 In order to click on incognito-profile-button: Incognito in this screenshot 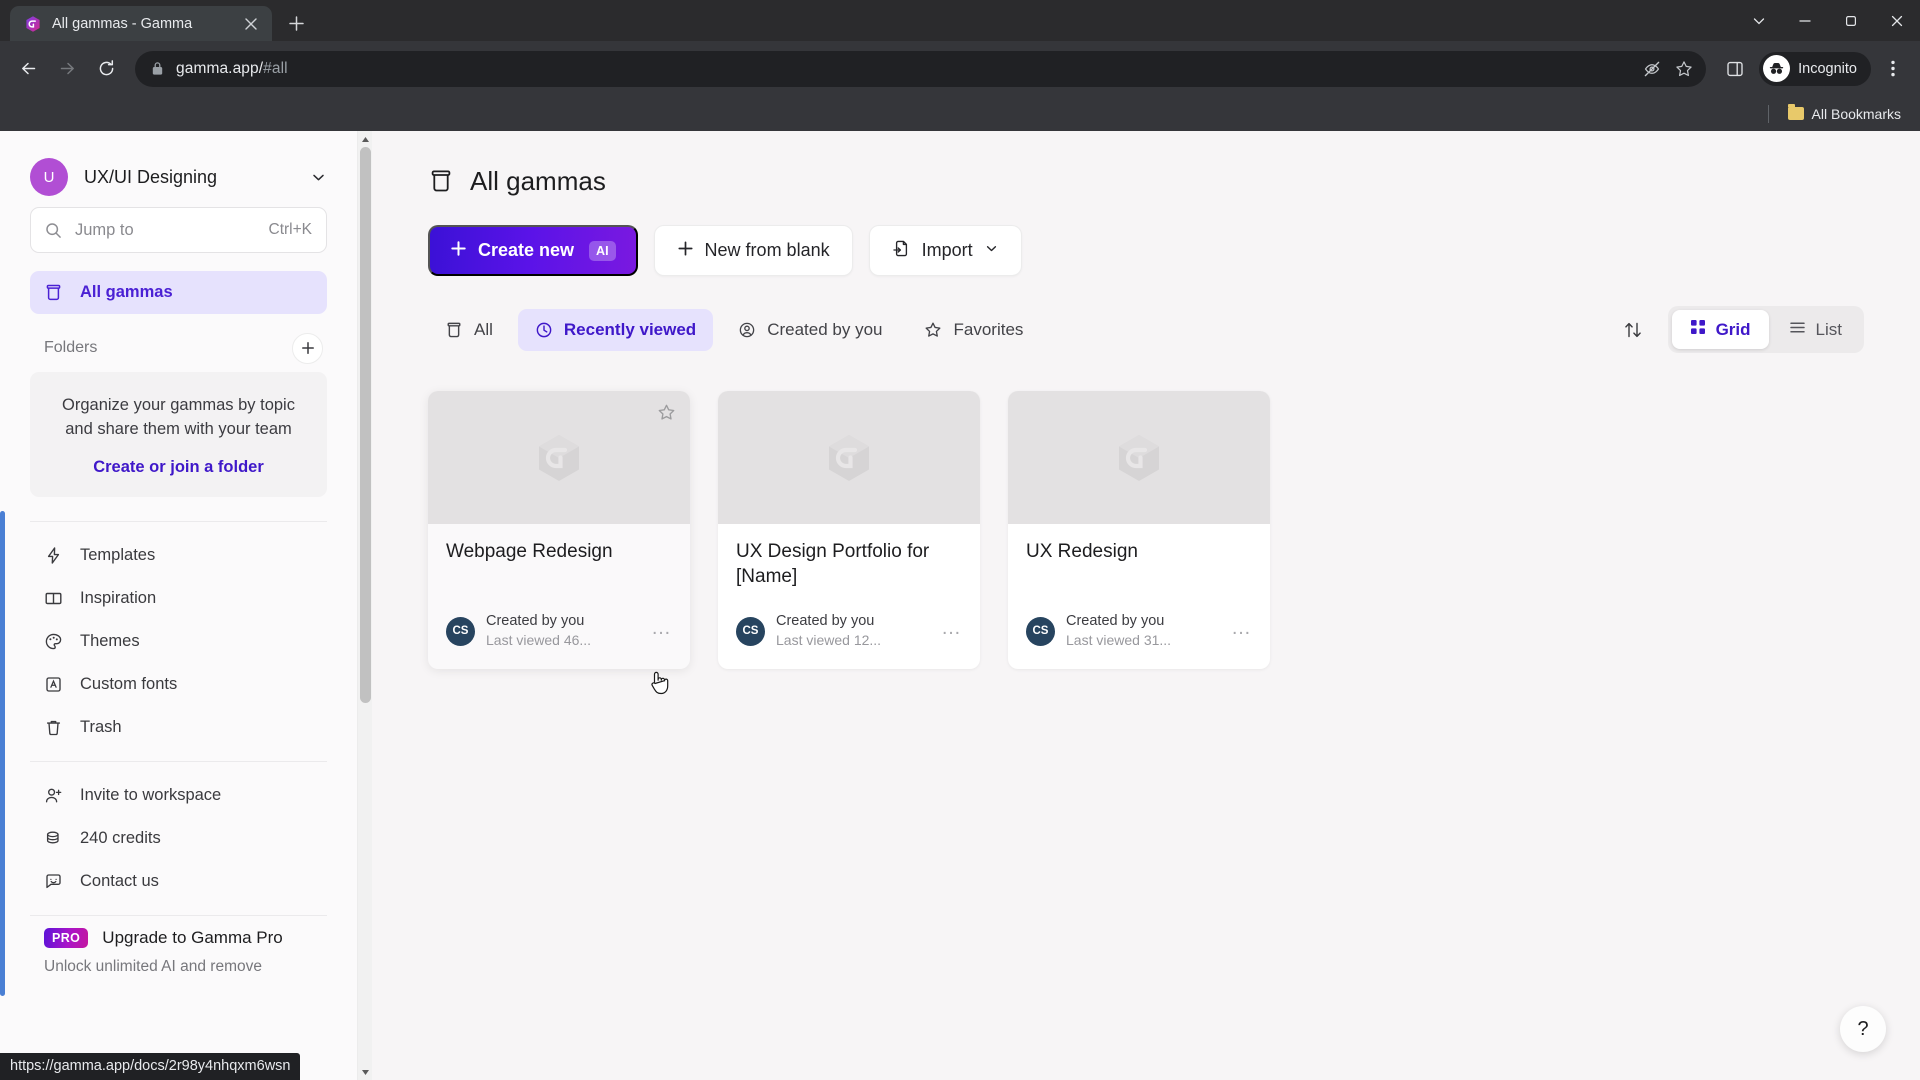, I will do `click(1815, 68)`.